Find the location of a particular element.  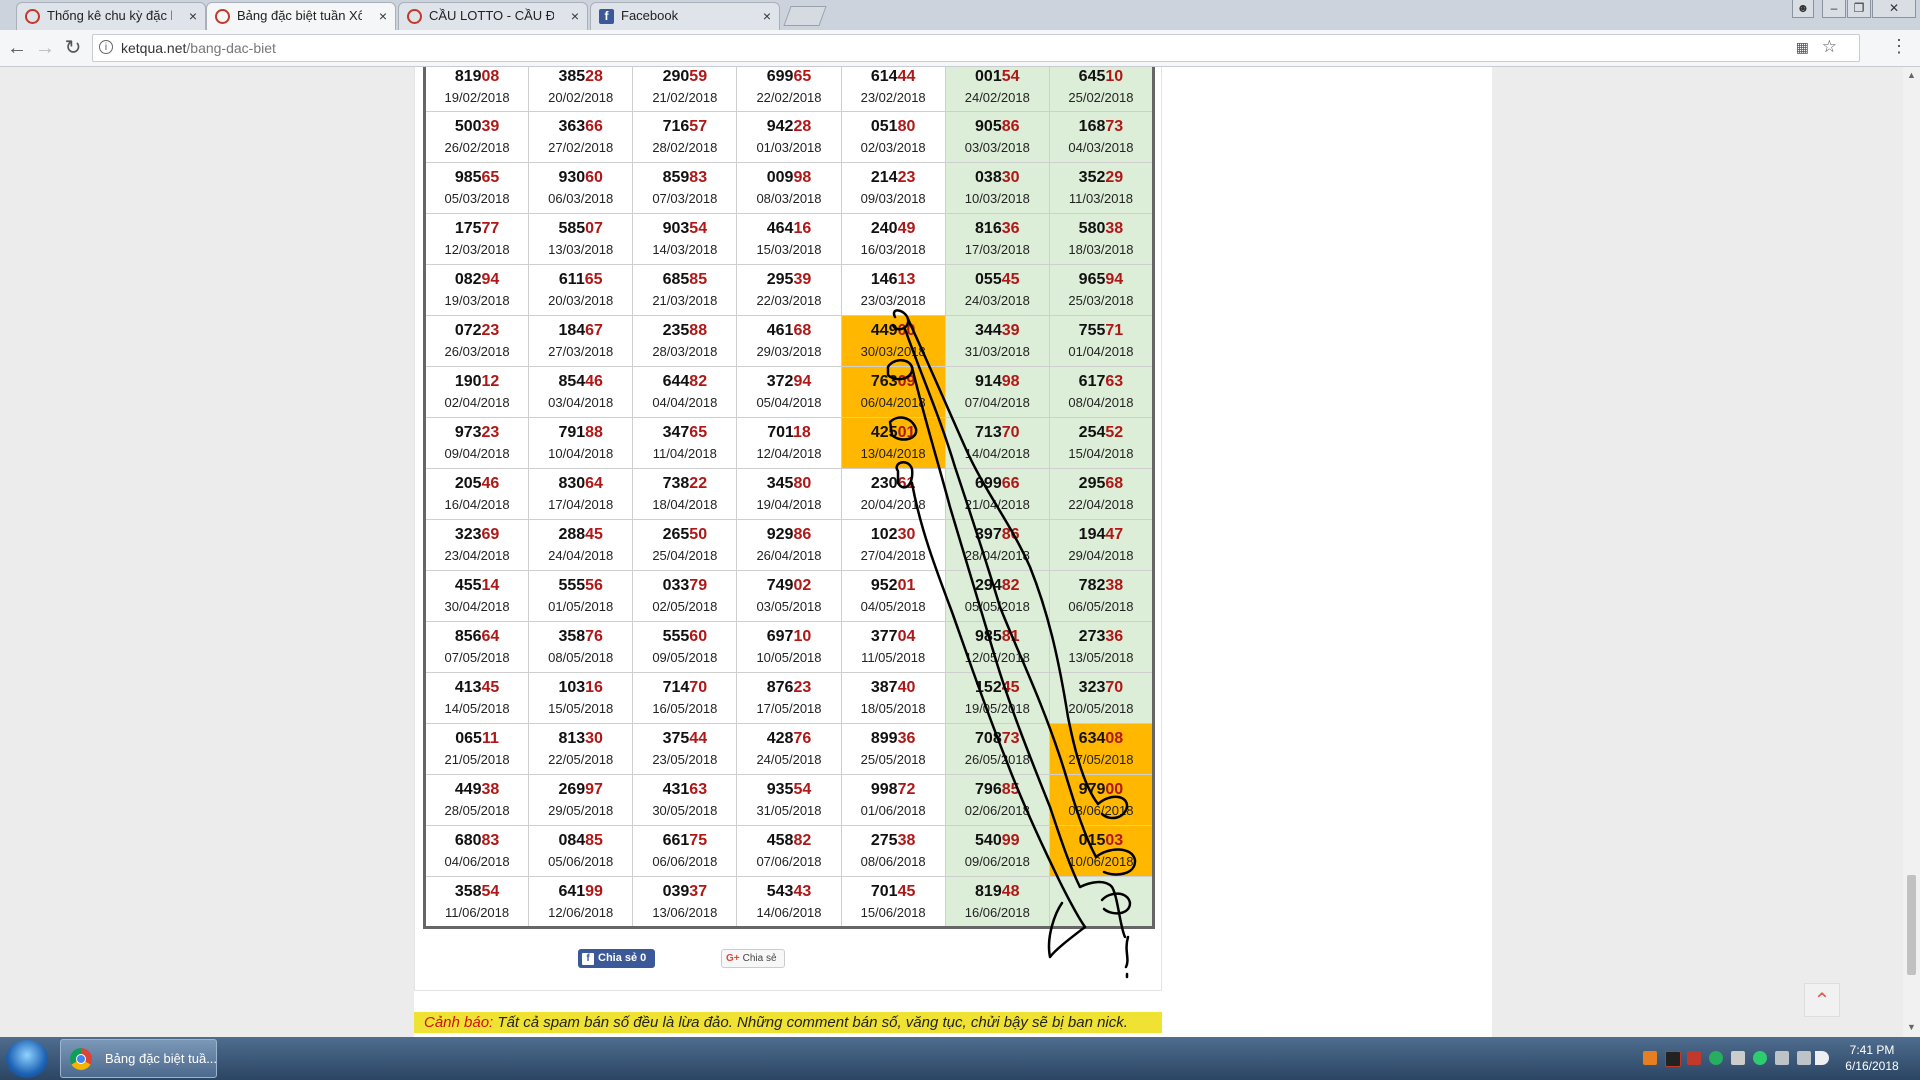

prize-number-head: 905 is located at coordinates (988, 126).